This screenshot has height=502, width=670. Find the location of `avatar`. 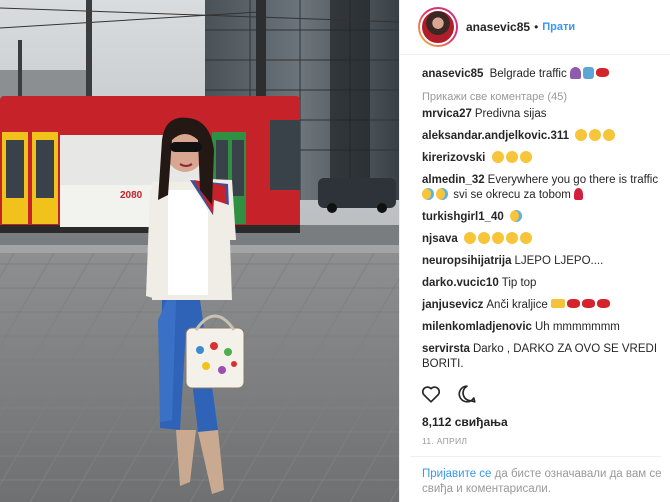

avatar is located at coordinates (438, 27).